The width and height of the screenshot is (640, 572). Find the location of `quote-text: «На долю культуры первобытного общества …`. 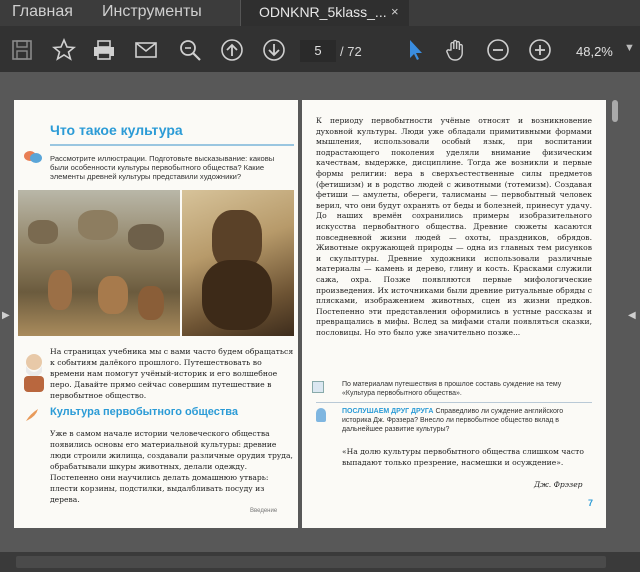

quote-text: «На долю культуры первобытного общества … is located at coordinates (463, 457).